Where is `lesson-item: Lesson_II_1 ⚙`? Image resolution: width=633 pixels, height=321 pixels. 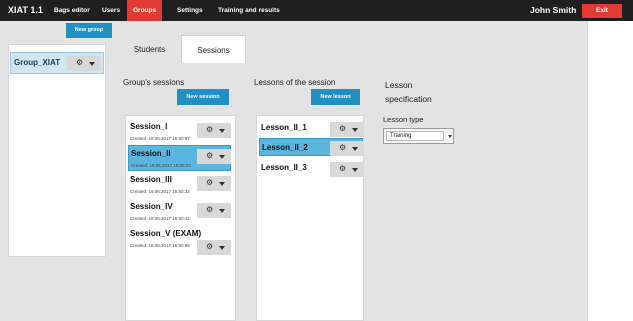
lesson-item: Lesson_II_1 ⚙ is located at coordinates (311, 128).